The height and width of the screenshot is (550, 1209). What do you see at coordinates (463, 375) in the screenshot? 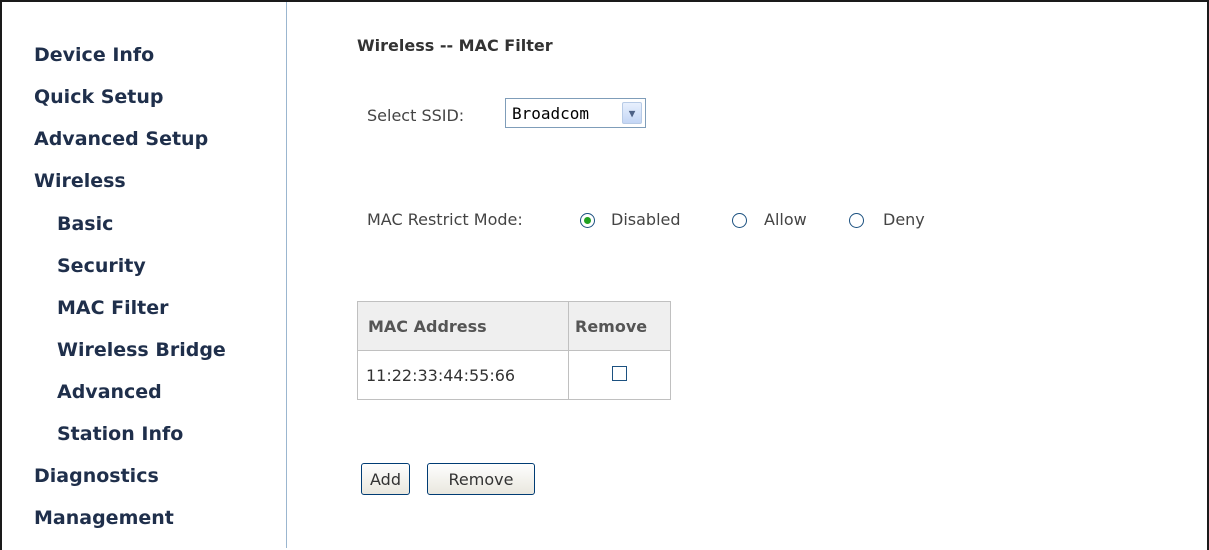
I see `mac-address-cell: 11:22:33:44:55:66` at bounding box center [463, 375].